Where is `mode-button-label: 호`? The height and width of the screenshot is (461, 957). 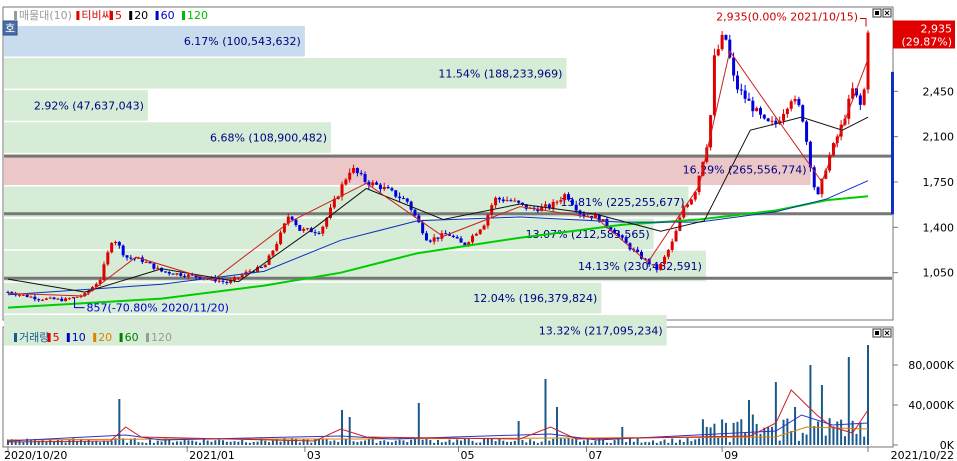 mode-button-label: 호 is located at coordinates (10, 28).